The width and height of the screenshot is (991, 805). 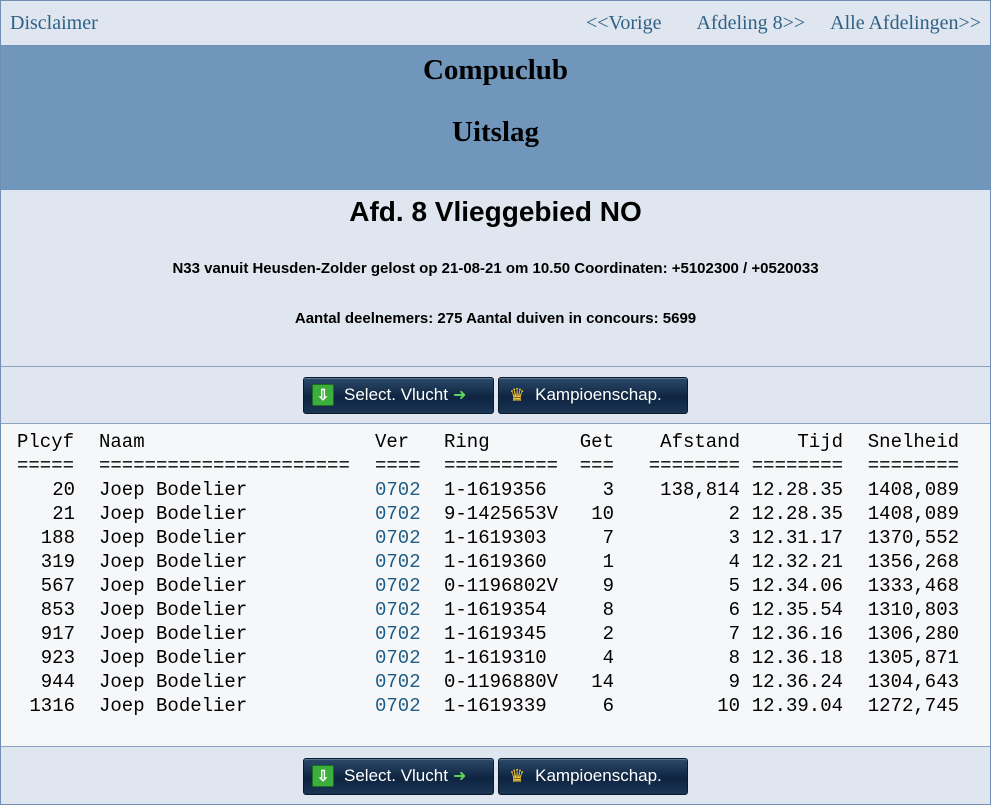 What do you see at coordinates (624, 23) in the screenshot?
I see `previous-link: <<Vorige` at bounding box center [624, 23].